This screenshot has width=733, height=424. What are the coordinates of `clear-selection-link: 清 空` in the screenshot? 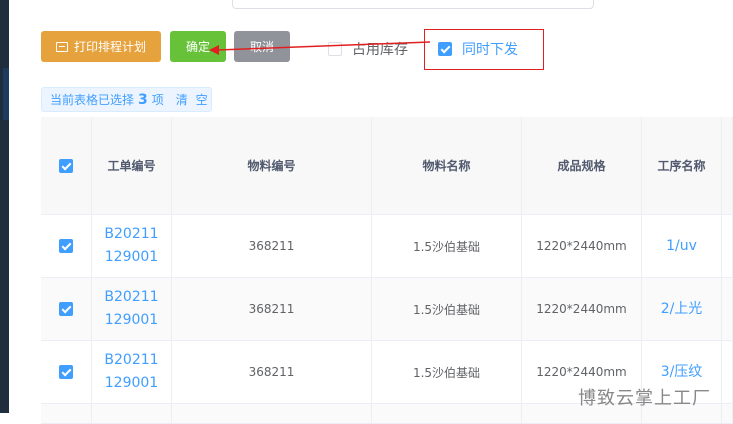 It's located at (193, 99).